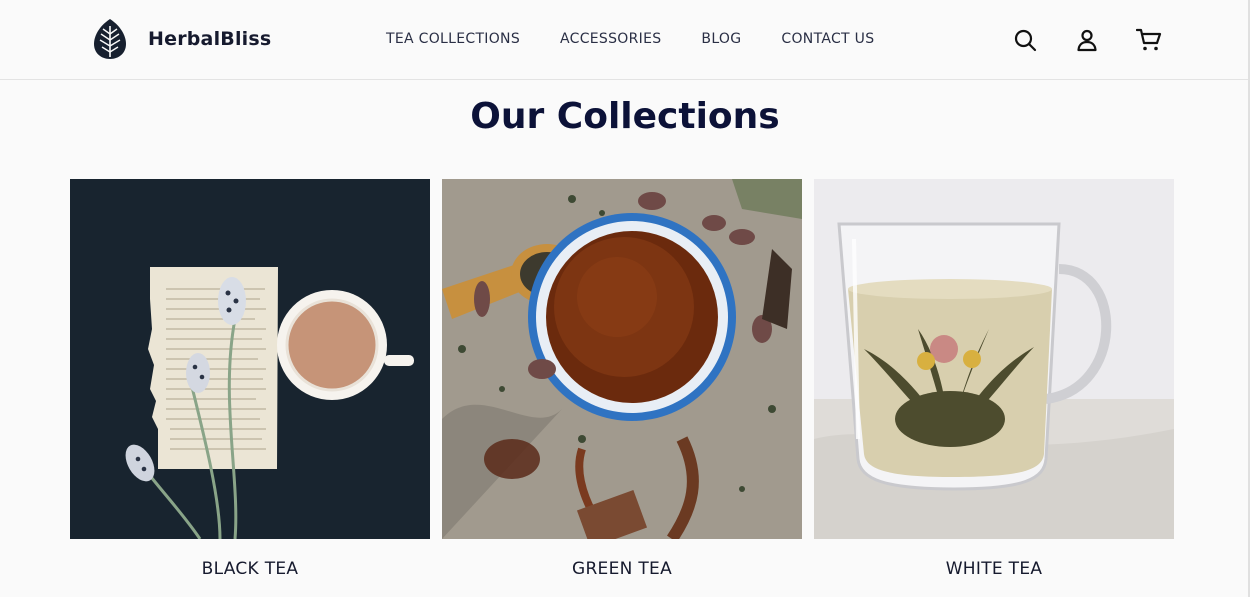 The height and width of the screenshot is (597, 1250). What do you see at coordinates (827, 39) in the screenshot?
I see `nav-contact-us: CONTACT US` at bounding box center [827, 39].